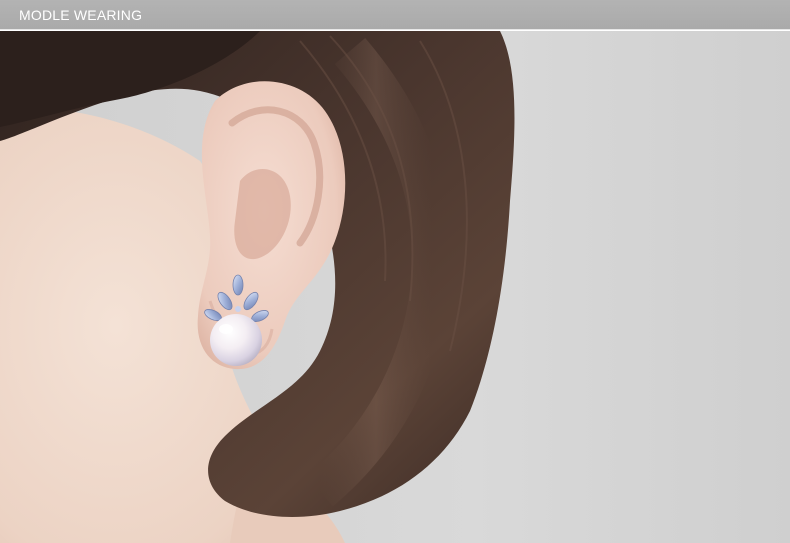 This screenshot has height=543, width=790. I want to click on section-title: MODLE WEARING, so click(81, 15).